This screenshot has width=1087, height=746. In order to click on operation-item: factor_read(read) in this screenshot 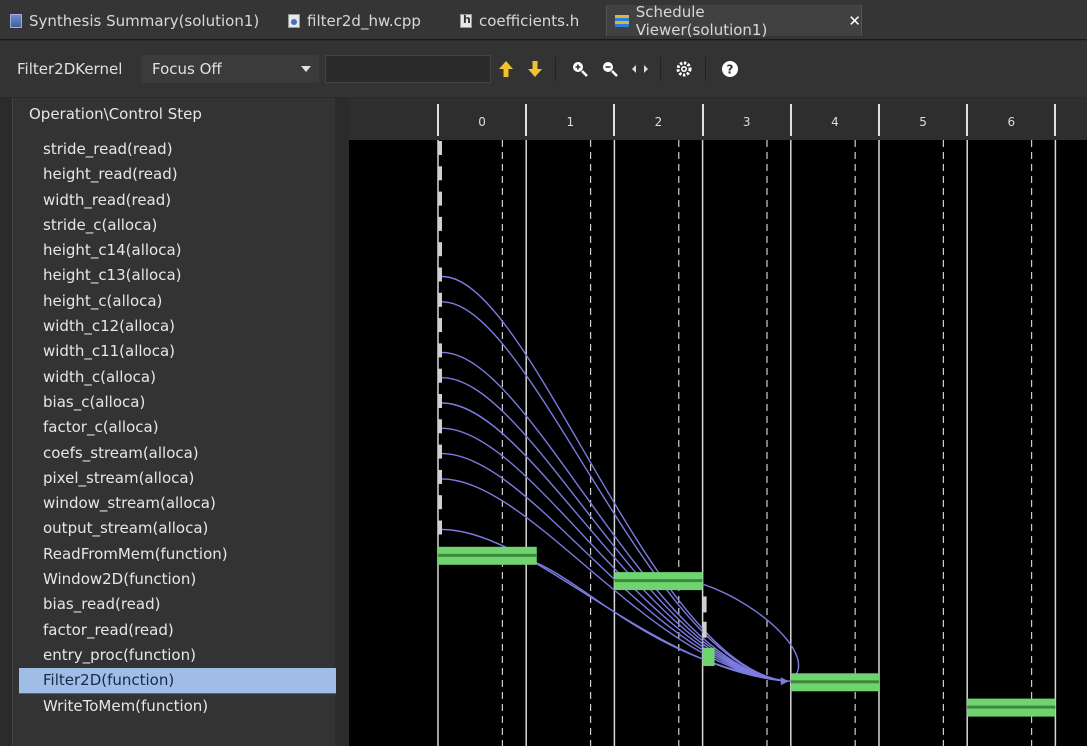, I will do `click(177, 630)`.